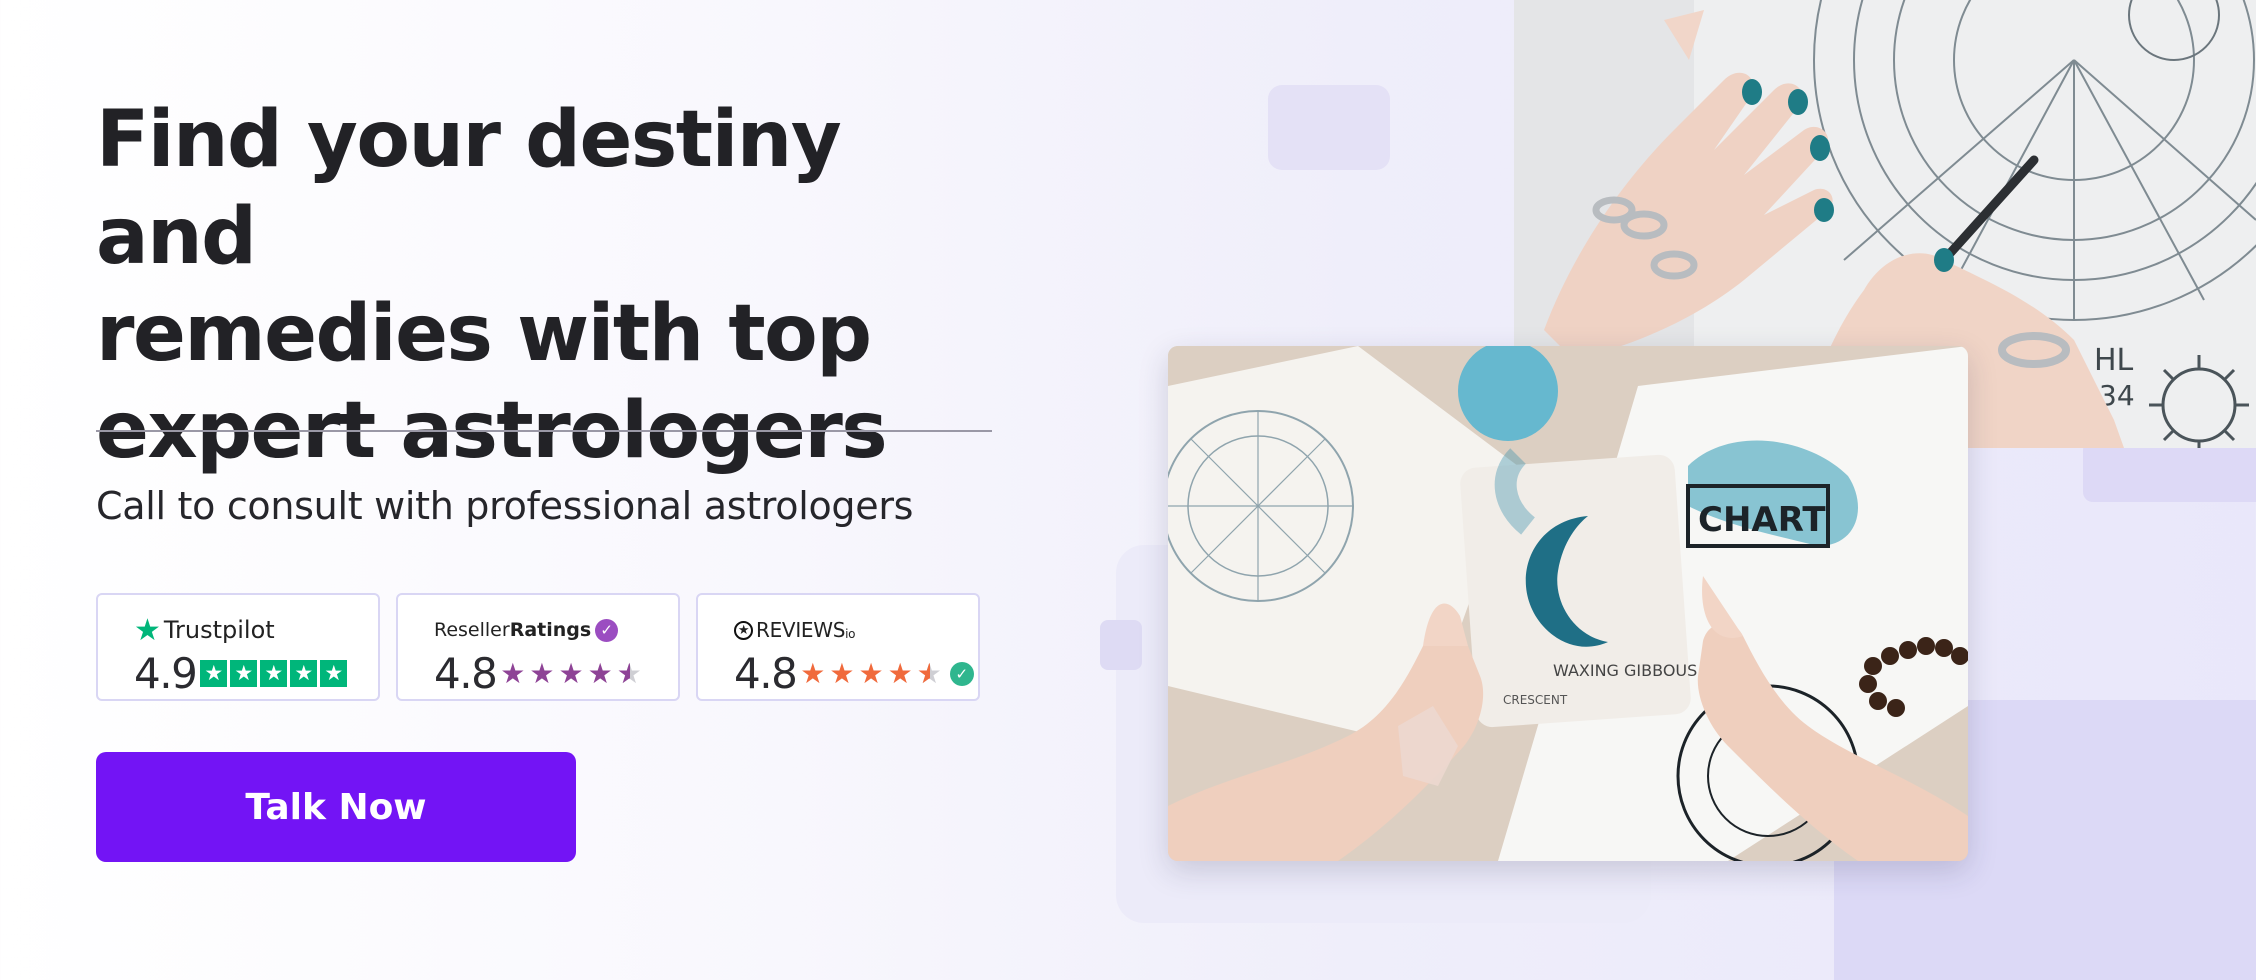 The width and height of the screenshot is (2256, 980). Describe the element at coordinates (743, 630) in the screenshot. I see `reviews-star-icon: ★` at that location.